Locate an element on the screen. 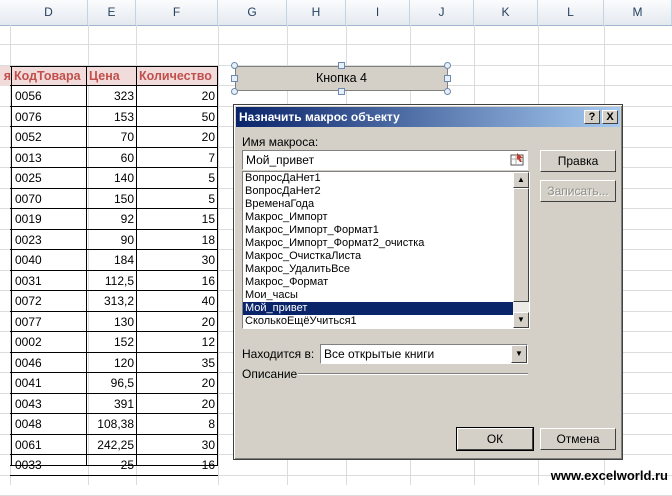 This screenshot has width=672, height=496. table-header-cell: Количество is located at coordinates (177, 76).